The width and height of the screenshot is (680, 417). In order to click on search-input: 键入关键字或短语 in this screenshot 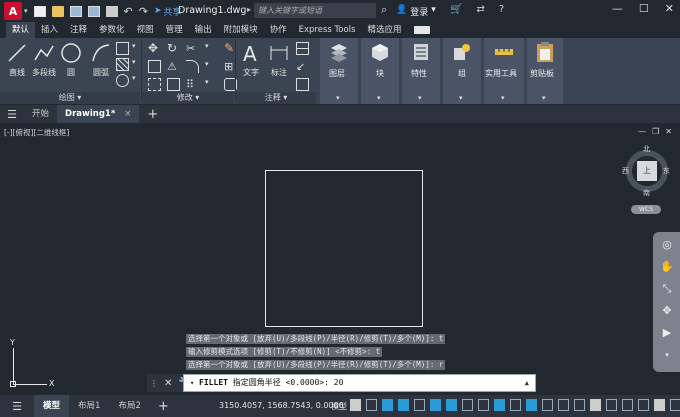, I will do `click(315, 10)`.